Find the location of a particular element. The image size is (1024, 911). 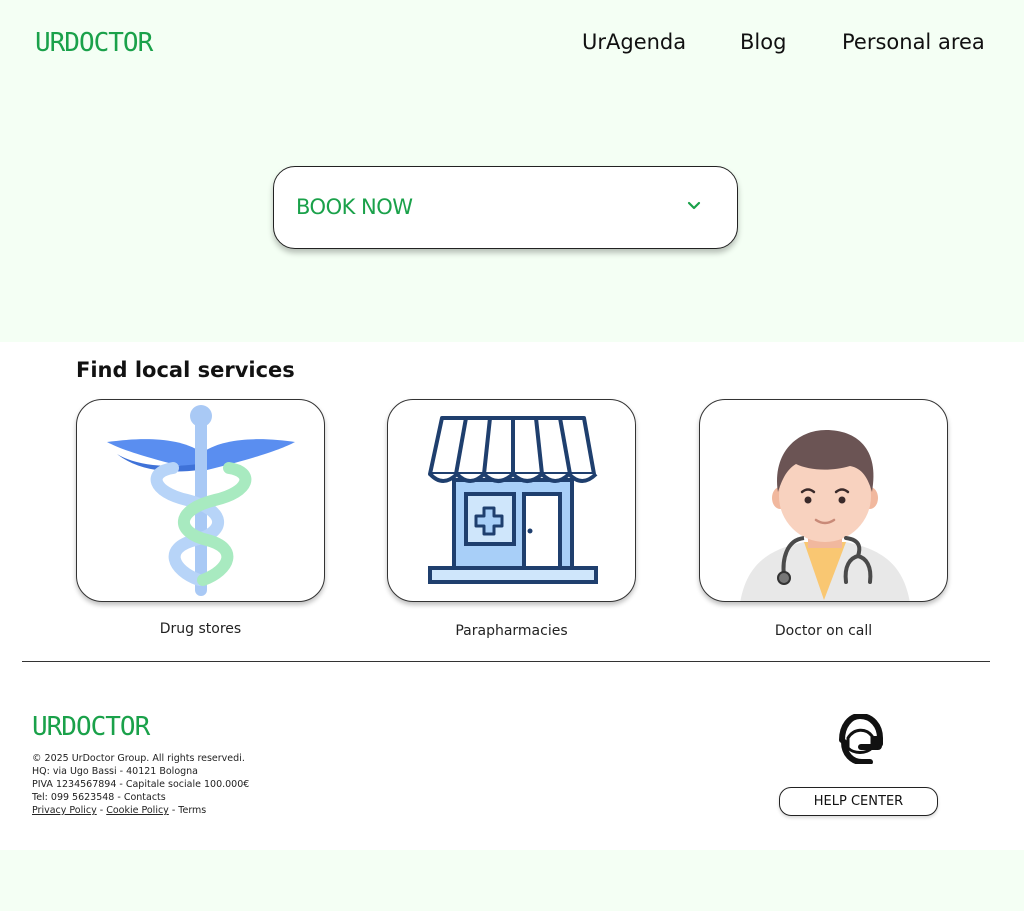

caduceus-icon is located at coordinates (201, 500).